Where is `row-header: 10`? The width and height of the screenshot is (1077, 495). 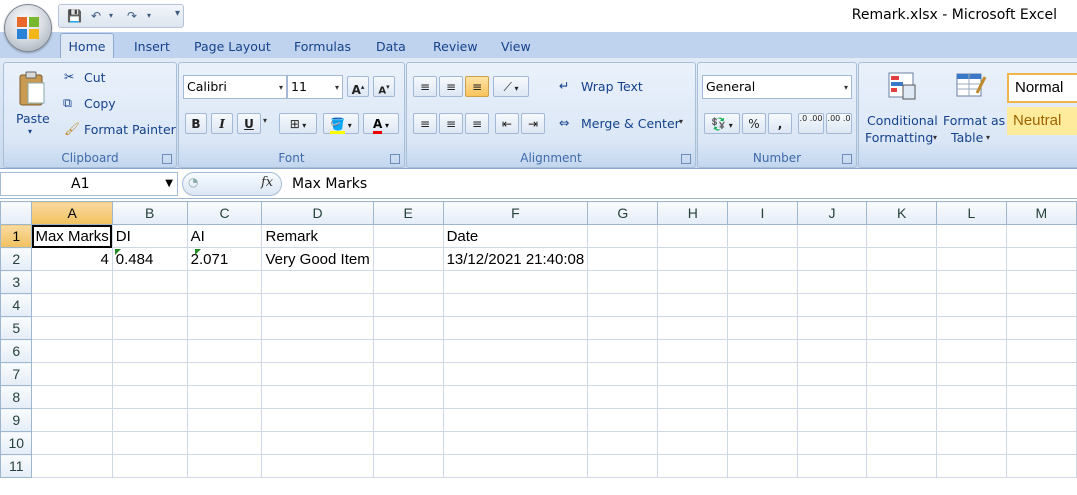 row-header: 10 is located at coordinates (16, 443).